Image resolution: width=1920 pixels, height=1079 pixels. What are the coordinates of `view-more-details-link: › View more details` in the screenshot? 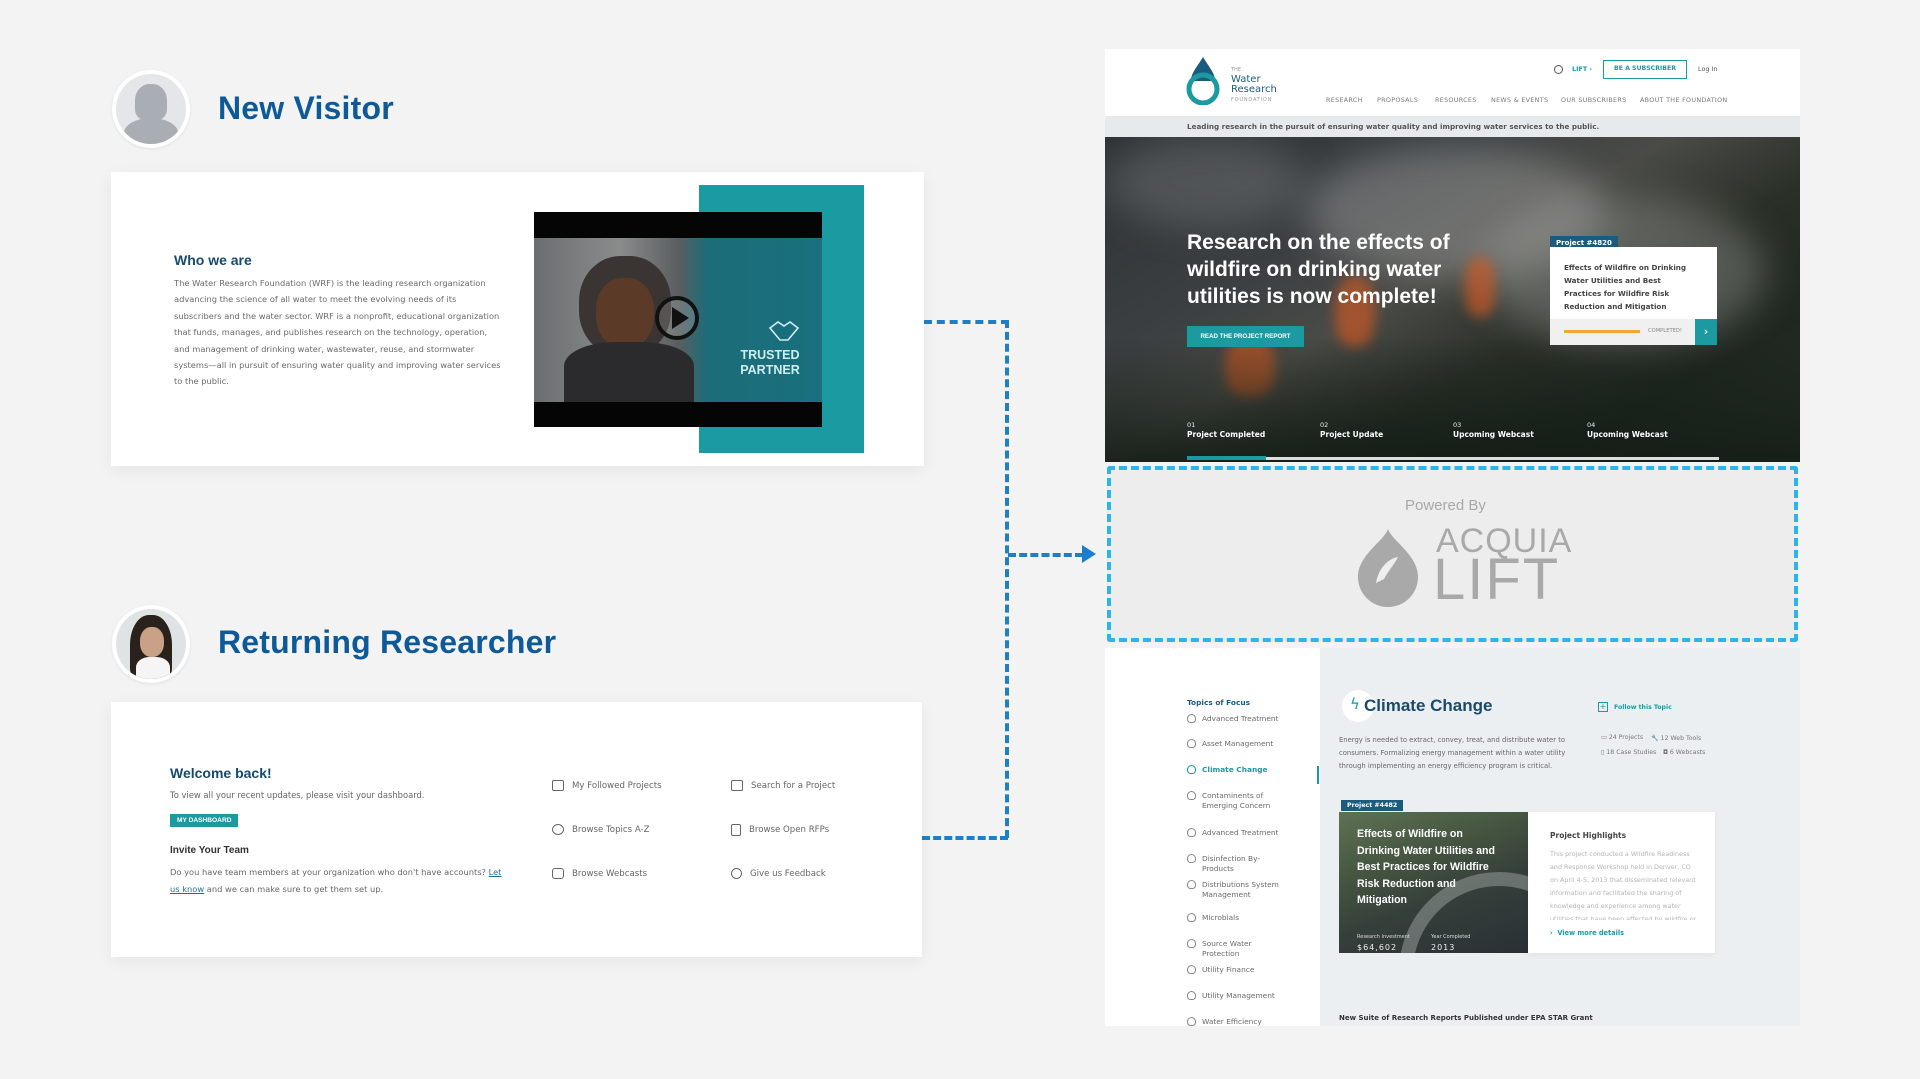 It's located at (1587, 933).